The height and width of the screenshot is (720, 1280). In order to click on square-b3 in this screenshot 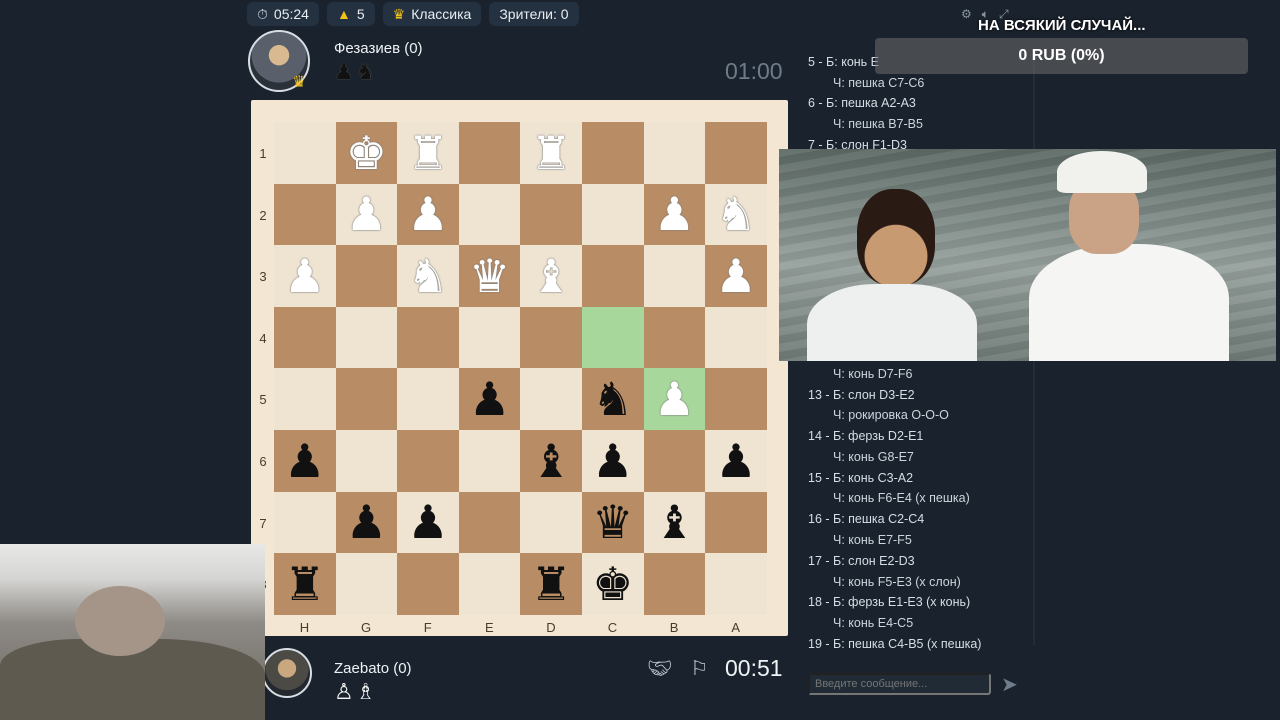, I will do `click(674, 276)`.